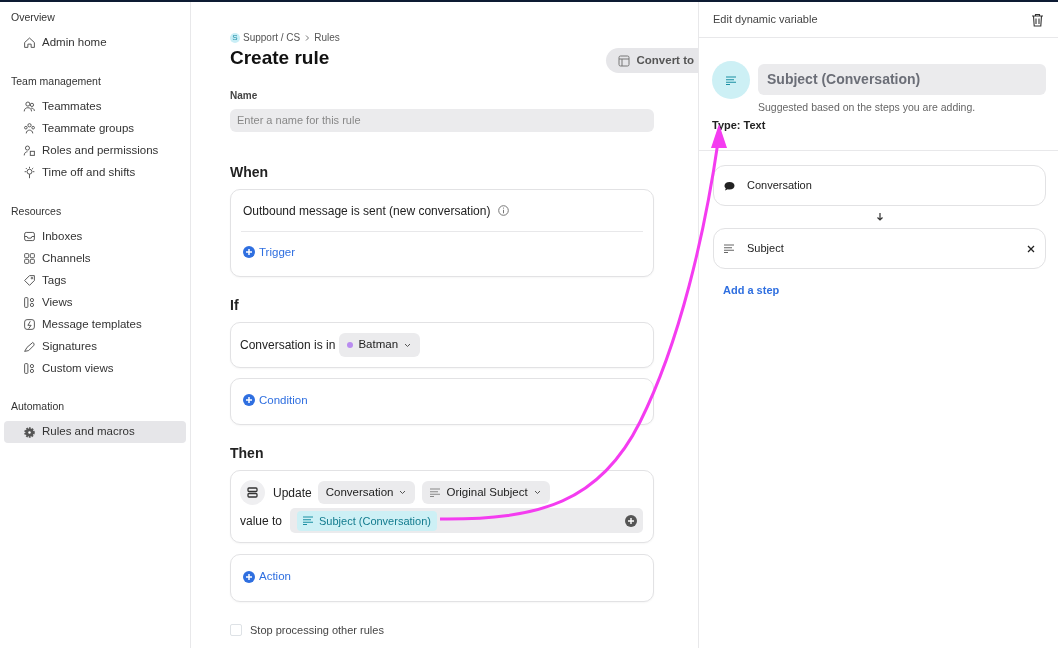  Describe the element at coordinates (95, 302) in the screenshot. I see `sidebar-item: Views` at that location.